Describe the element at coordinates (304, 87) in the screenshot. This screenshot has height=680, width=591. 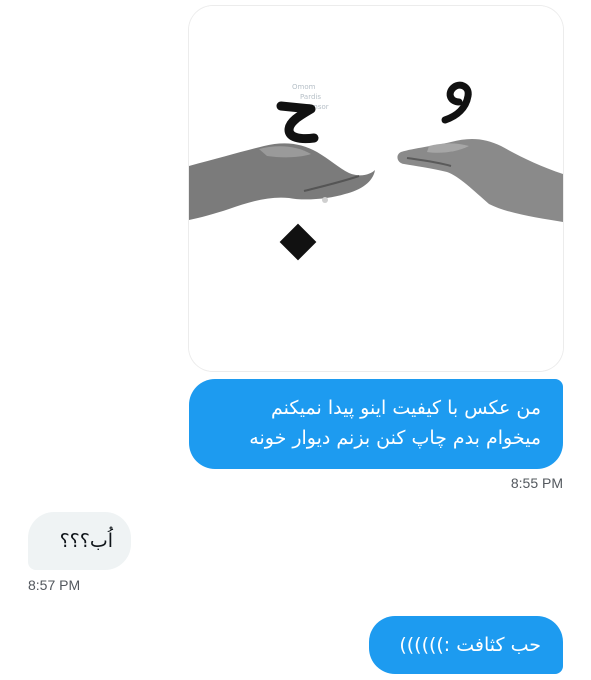
I see `svg-text: Omom` at that location.